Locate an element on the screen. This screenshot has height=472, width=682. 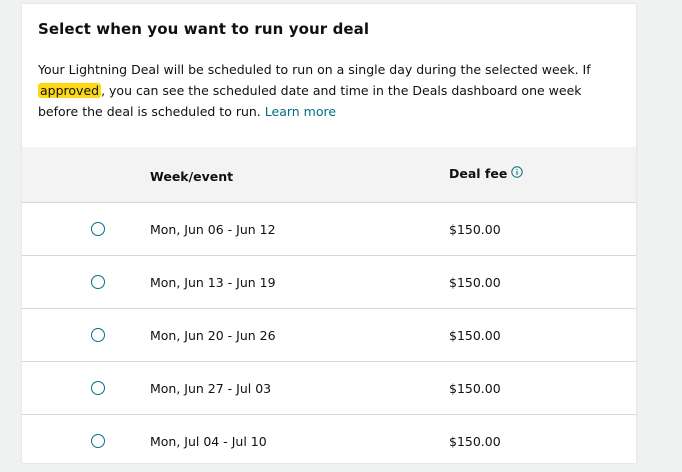
table-row: Mon, Jun 27 - Jul 03 $150.00 is located at coordinates (329, 388).